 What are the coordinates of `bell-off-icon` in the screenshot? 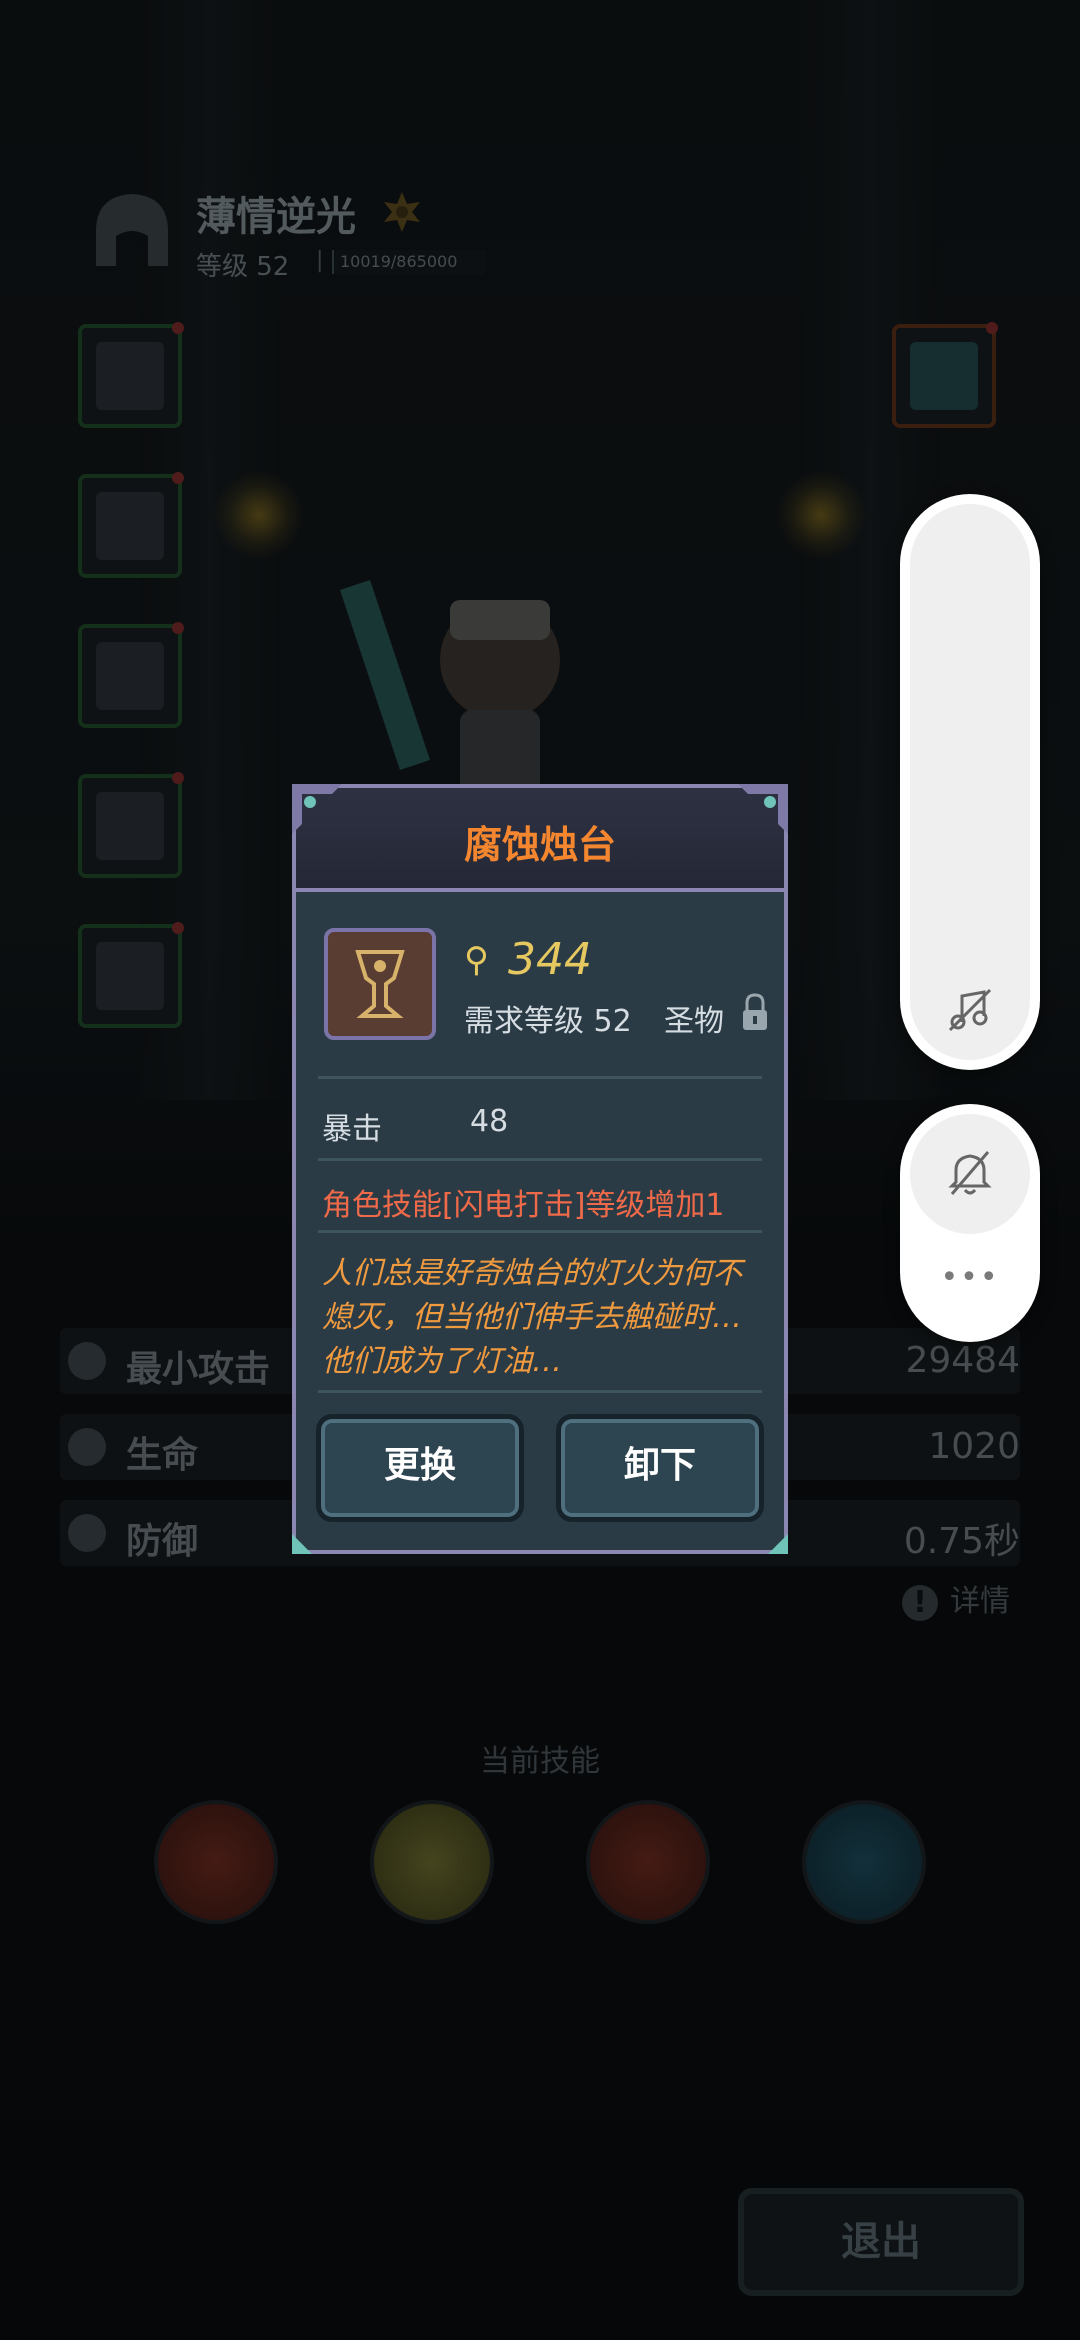 It's located at (970, 1172).